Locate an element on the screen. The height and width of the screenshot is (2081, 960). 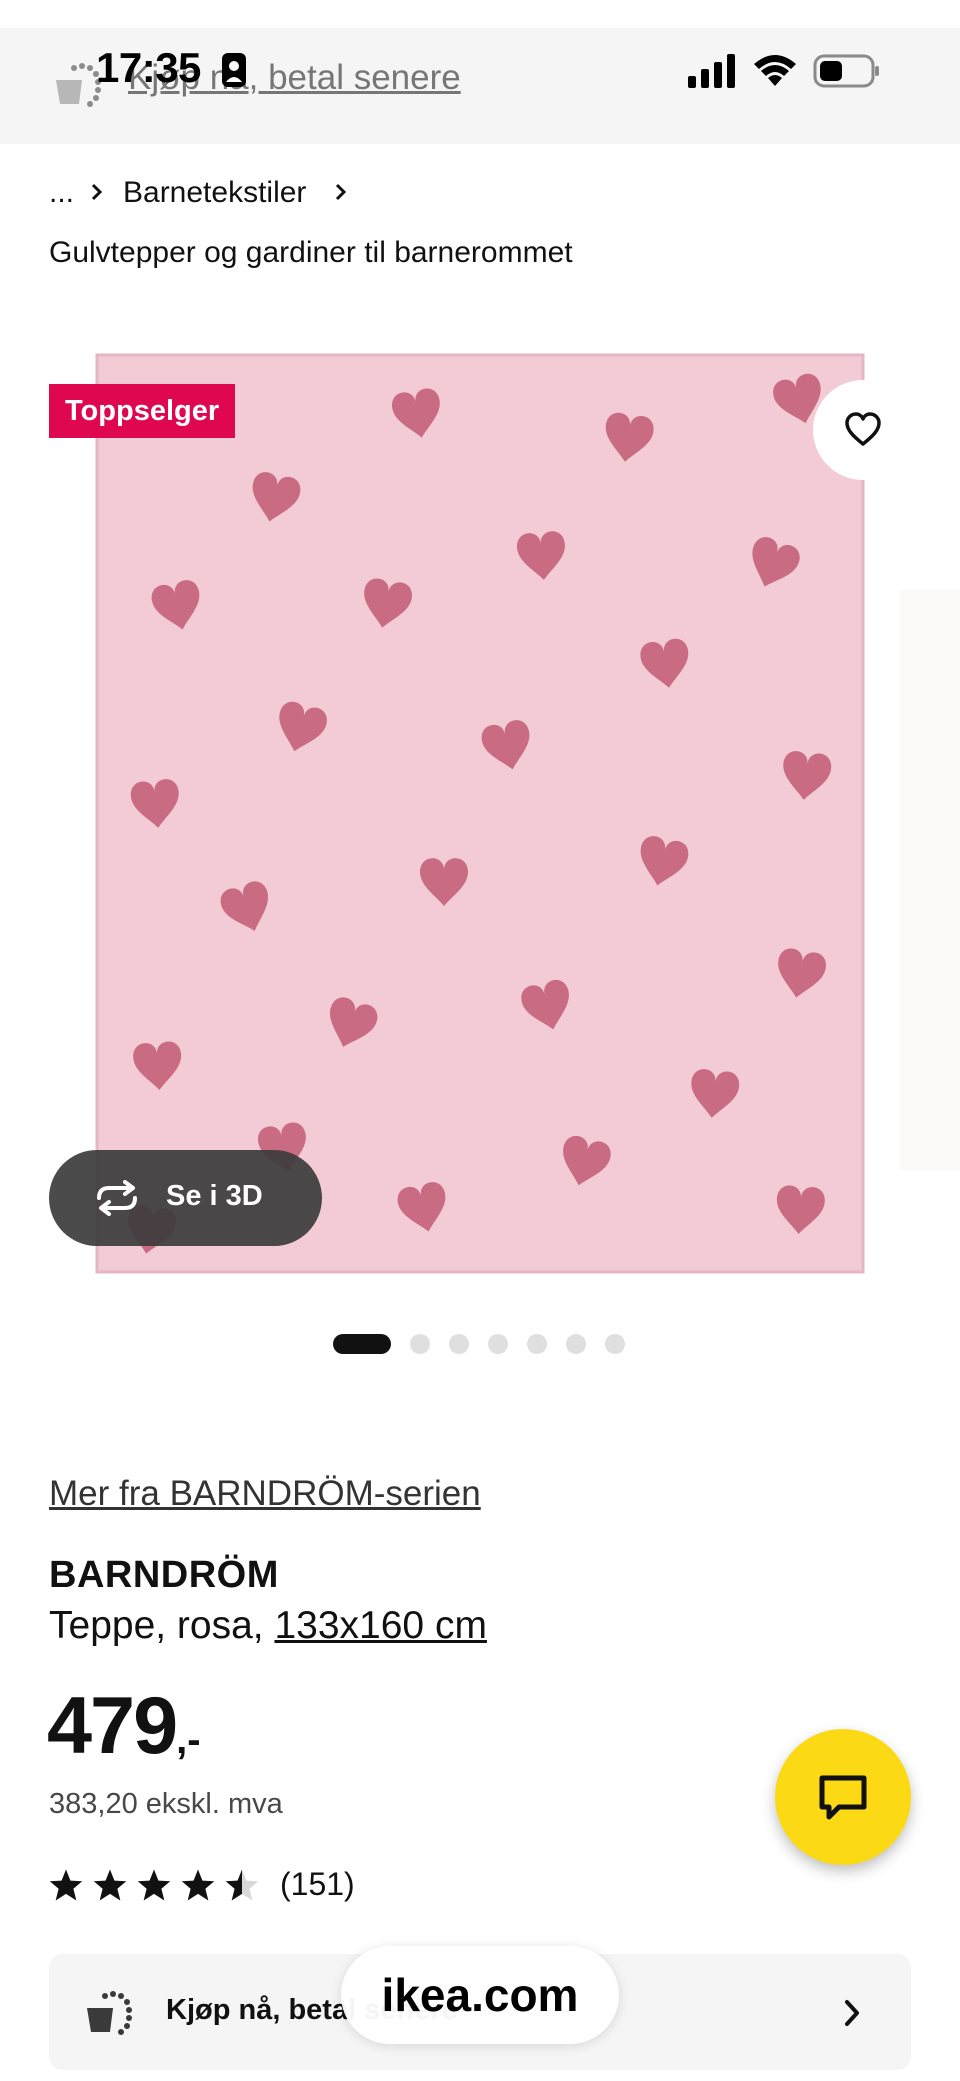
battery-icon is located at coordinates (846, 71).